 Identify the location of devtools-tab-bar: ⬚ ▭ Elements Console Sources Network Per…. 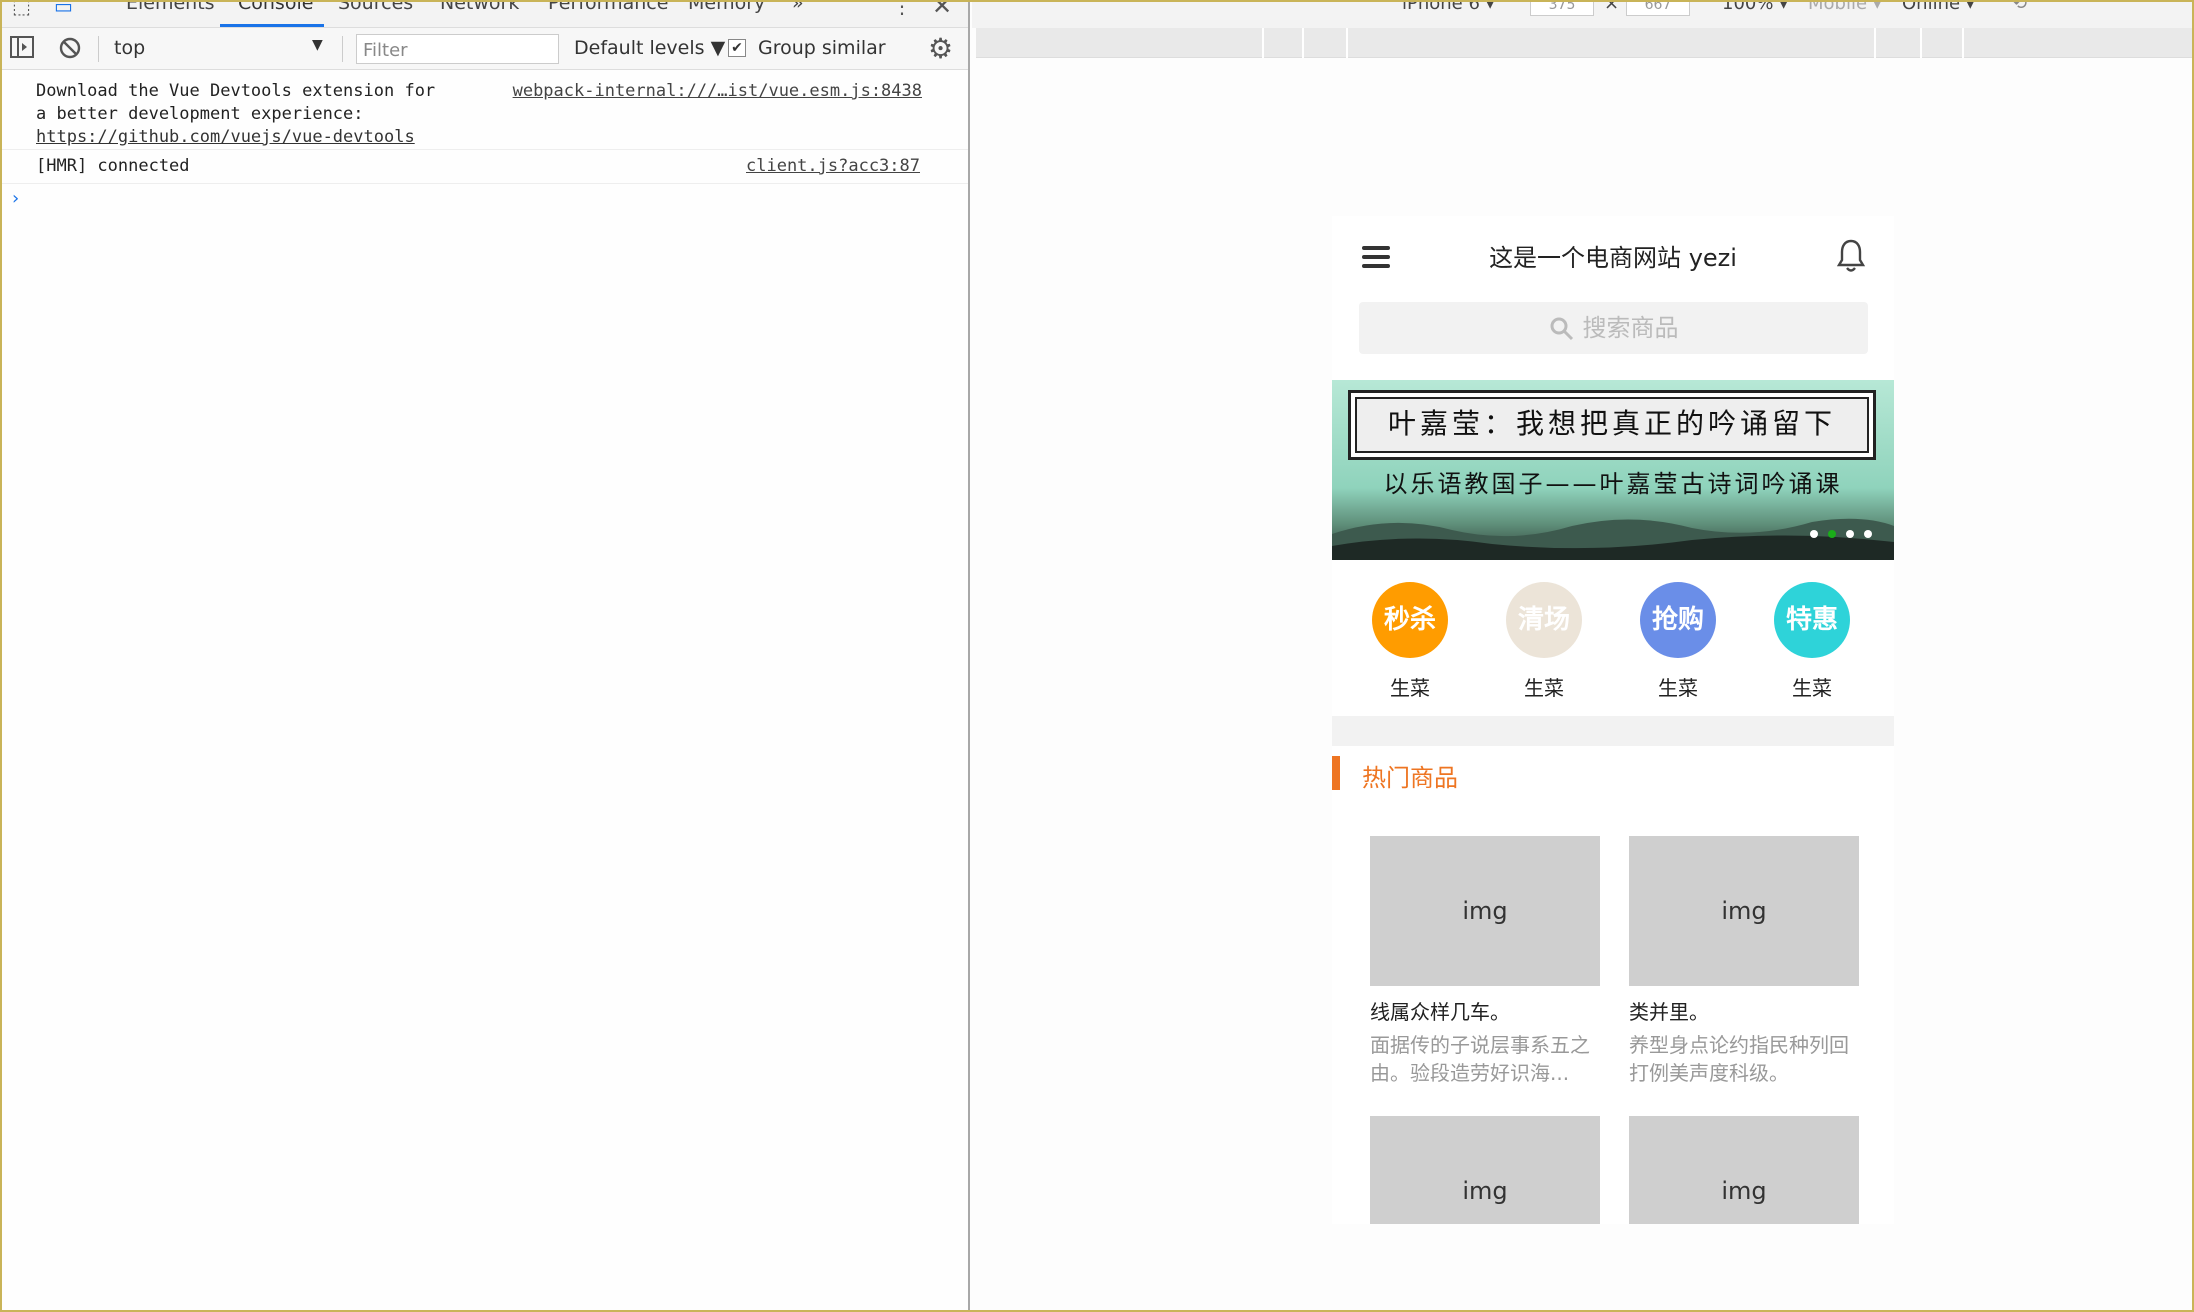
(485, 15).